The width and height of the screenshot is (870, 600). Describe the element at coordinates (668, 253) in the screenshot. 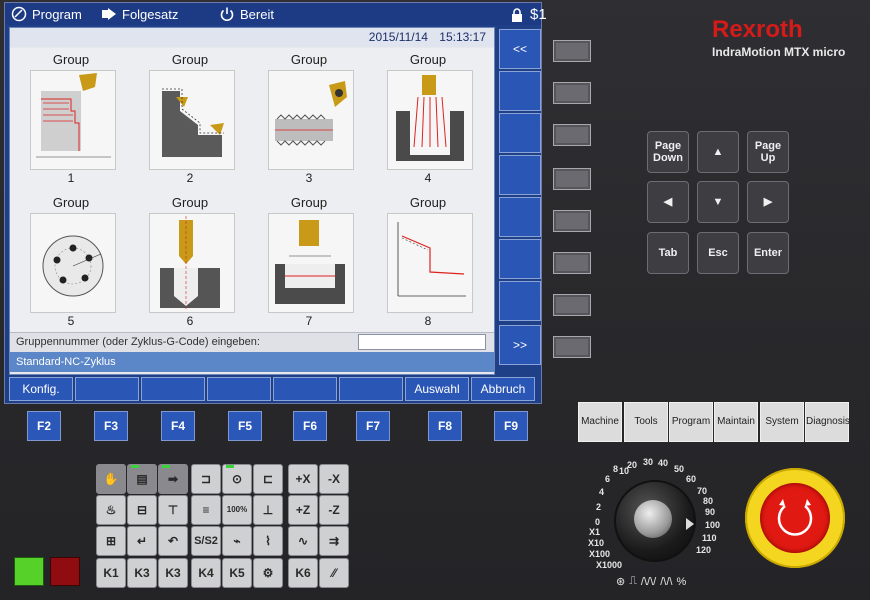

I see `tab-key: Tab` at that location.